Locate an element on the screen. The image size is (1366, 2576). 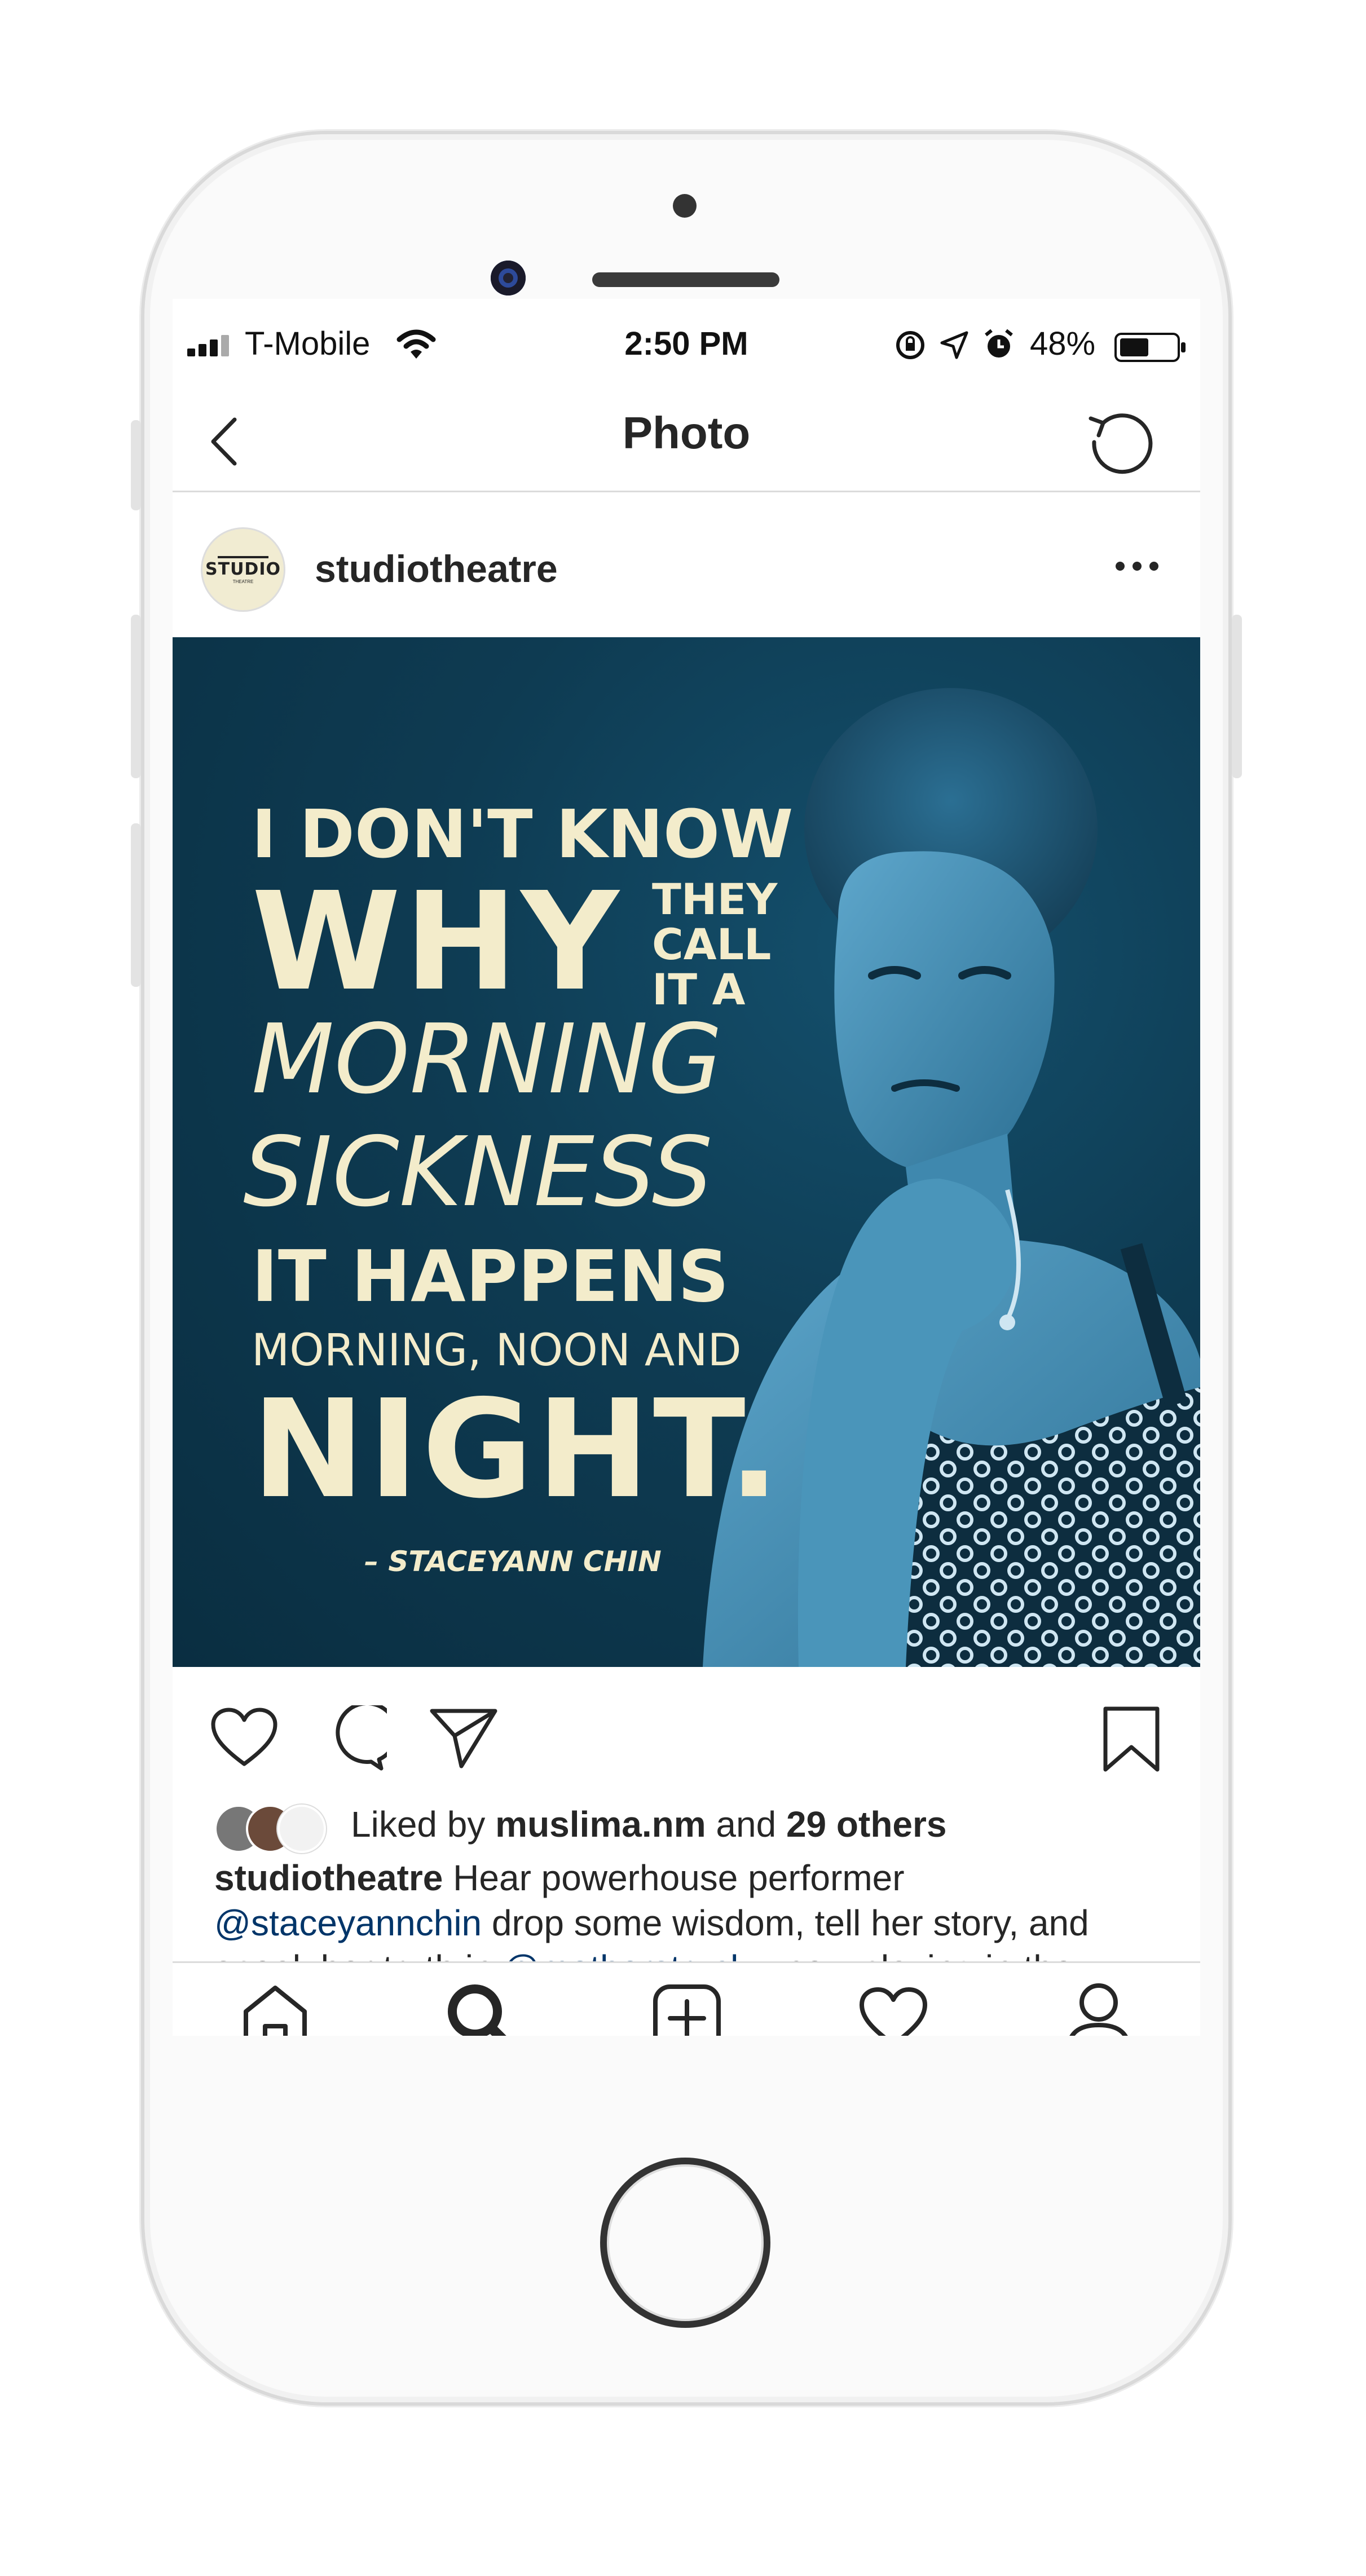
quote-line-3: MORNING is located at coordinates (487, 1059).